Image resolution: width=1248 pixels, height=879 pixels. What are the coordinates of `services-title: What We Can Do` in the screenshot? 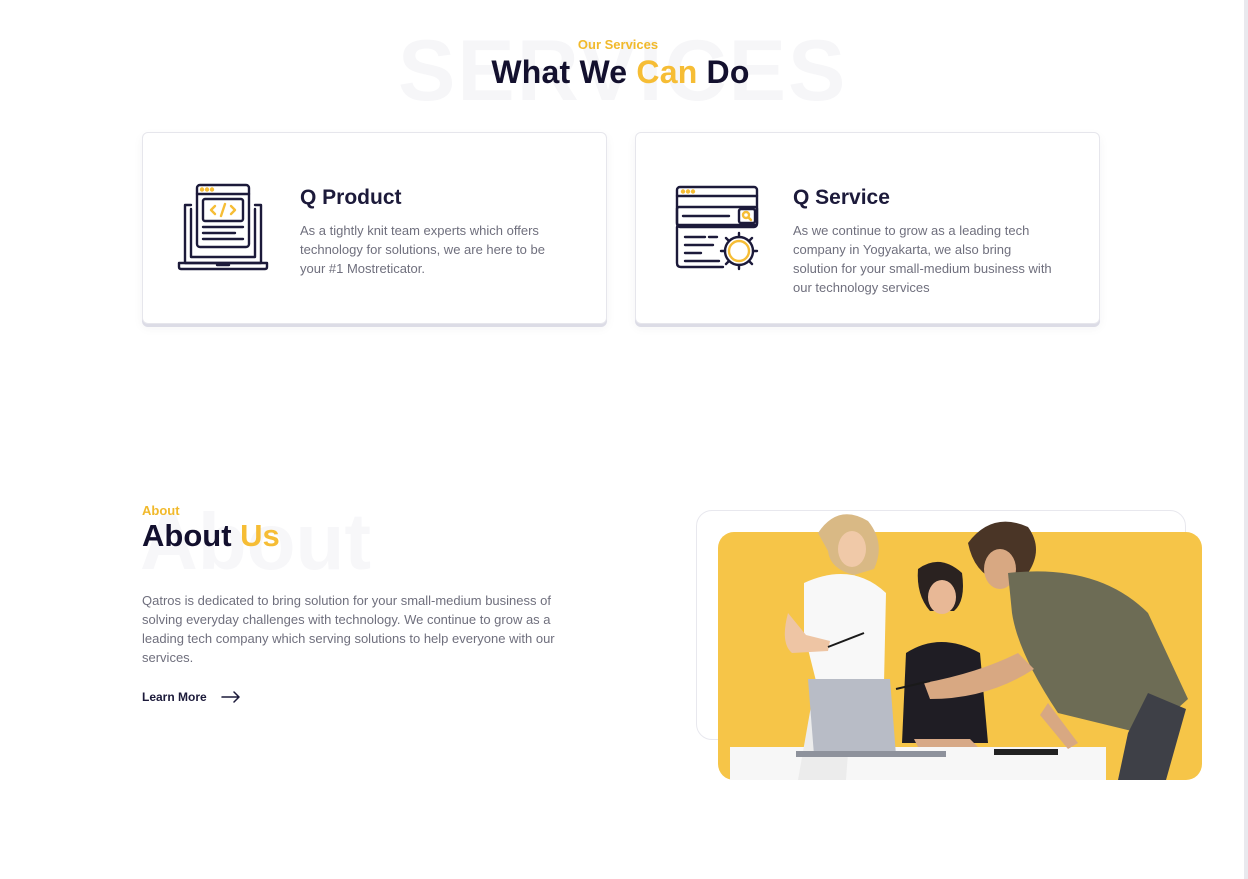 It's located at (620, 72).